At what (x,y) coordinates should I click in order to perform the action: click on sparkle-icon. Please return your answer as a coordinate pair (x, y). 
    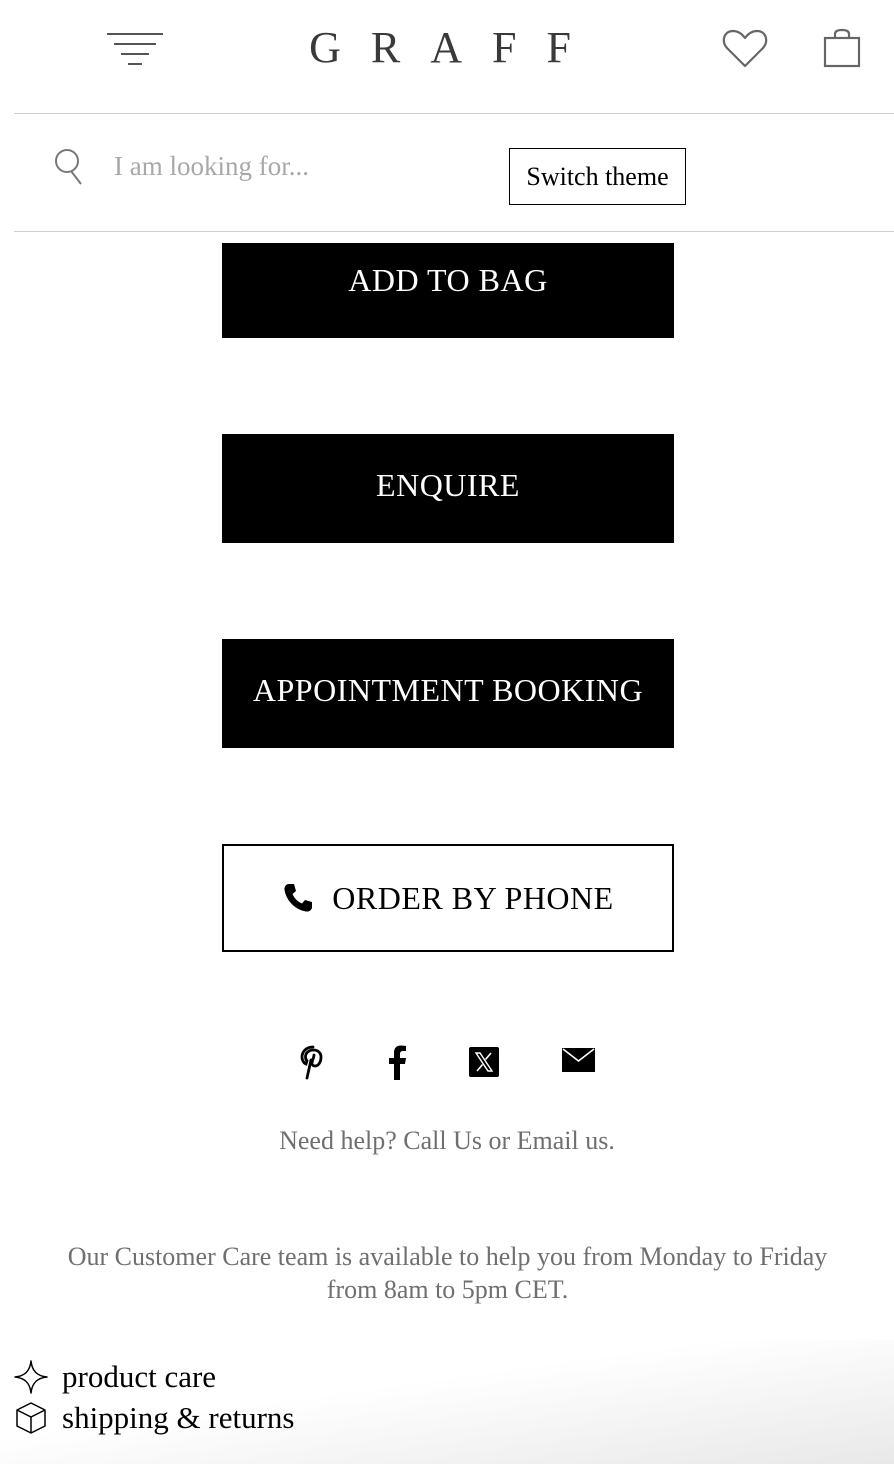
    Looking at the image, I should click on (31, 1377).